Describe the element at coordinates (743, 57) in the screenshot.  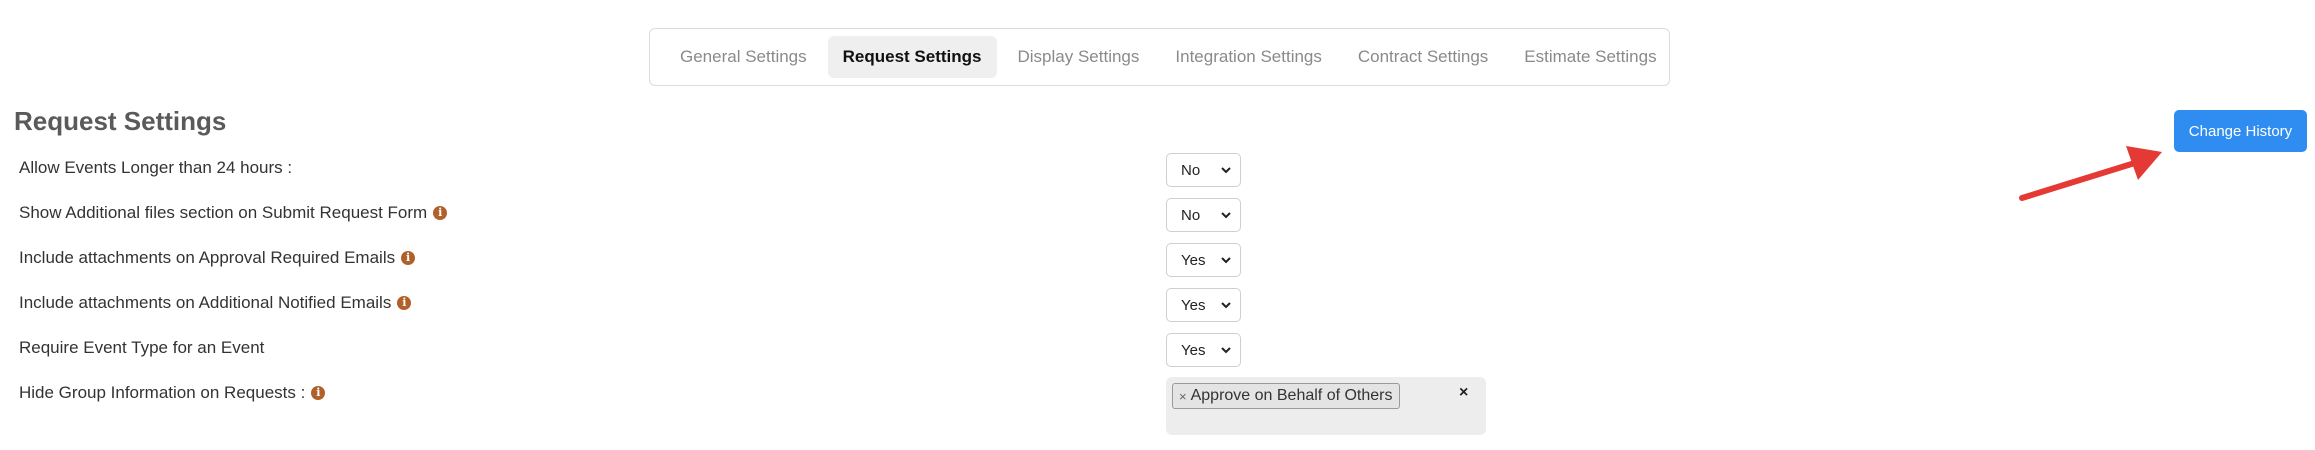
I see `tab-general-settings: General Settings` at that location.